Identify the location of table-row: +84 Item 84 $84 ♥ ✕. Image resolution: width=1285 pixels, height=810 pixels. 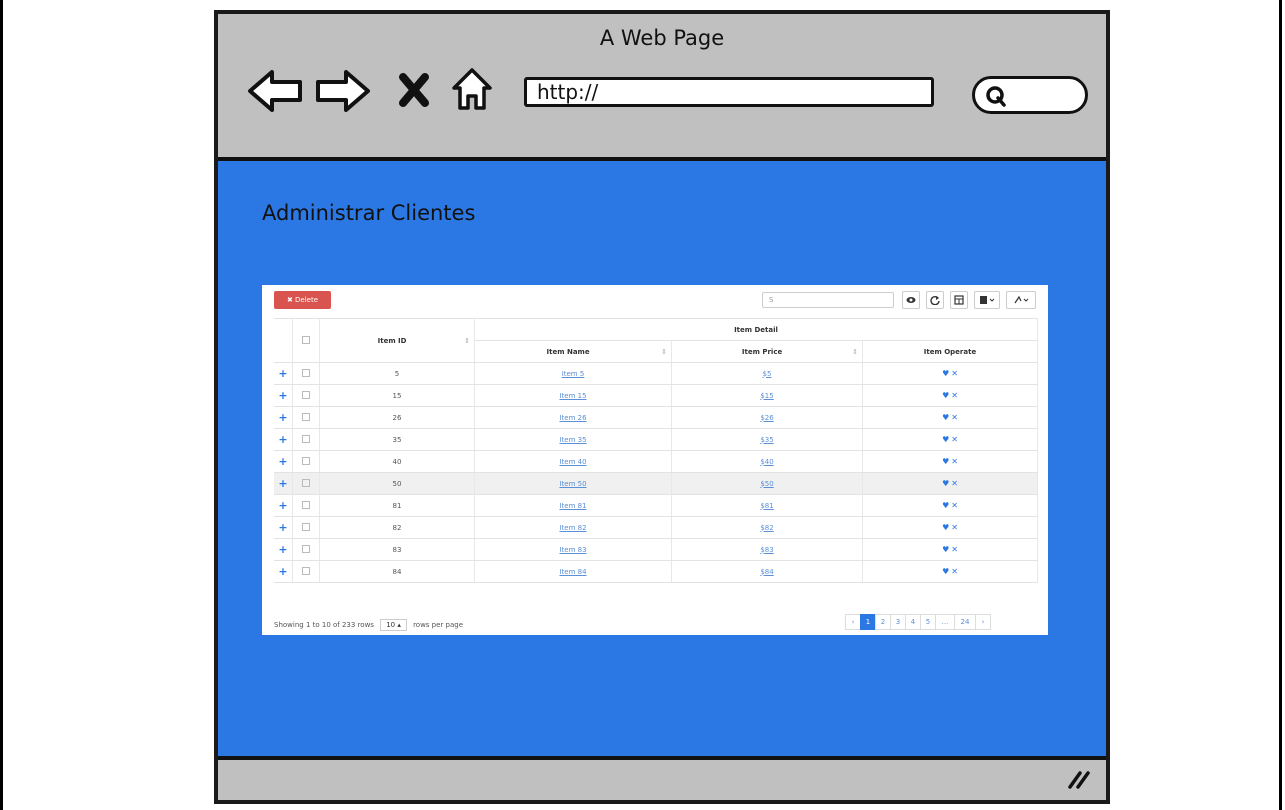
(656, 571).